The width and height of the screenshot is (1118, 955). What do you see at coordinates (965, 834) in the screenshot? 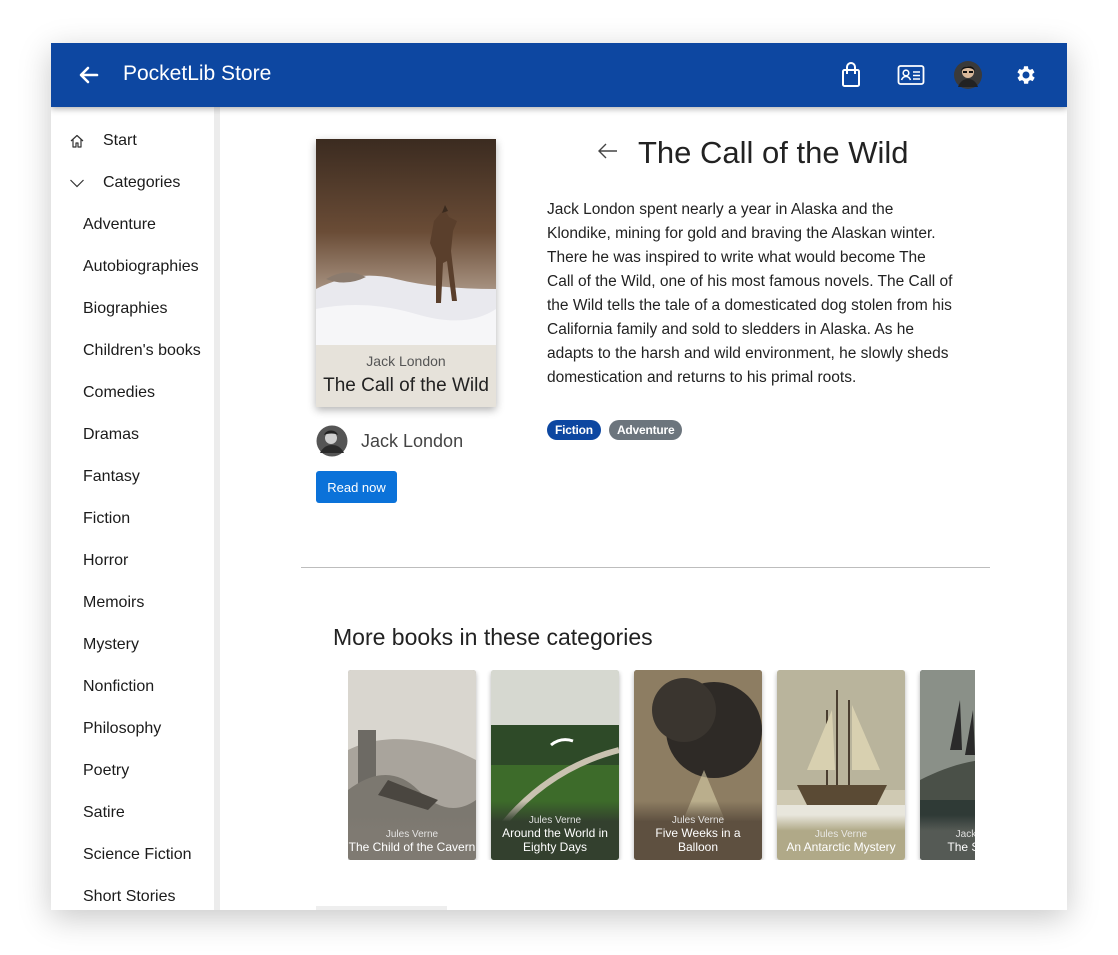
I see `book-card-author: Jack London` at bounding box center [965, 834].